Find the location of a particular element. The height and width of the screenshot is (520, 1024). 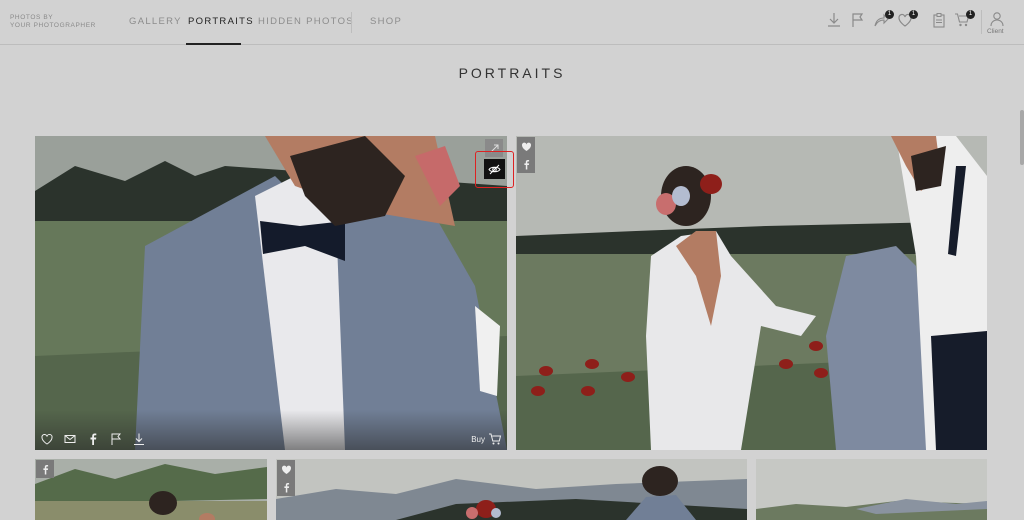

page-title: PORTRAITS is located at coordinates (512, 73).